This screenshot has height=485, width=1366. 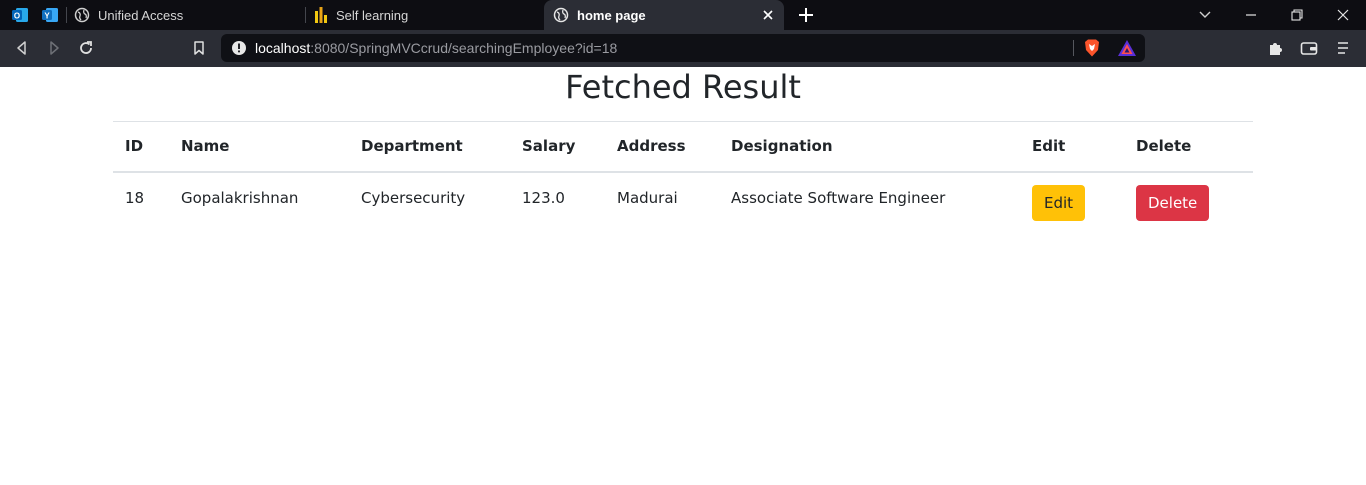 What do you see at coordinates (239, 48) in the screenshot?
I see `site-info-icon` at bounding box center [239, 48].